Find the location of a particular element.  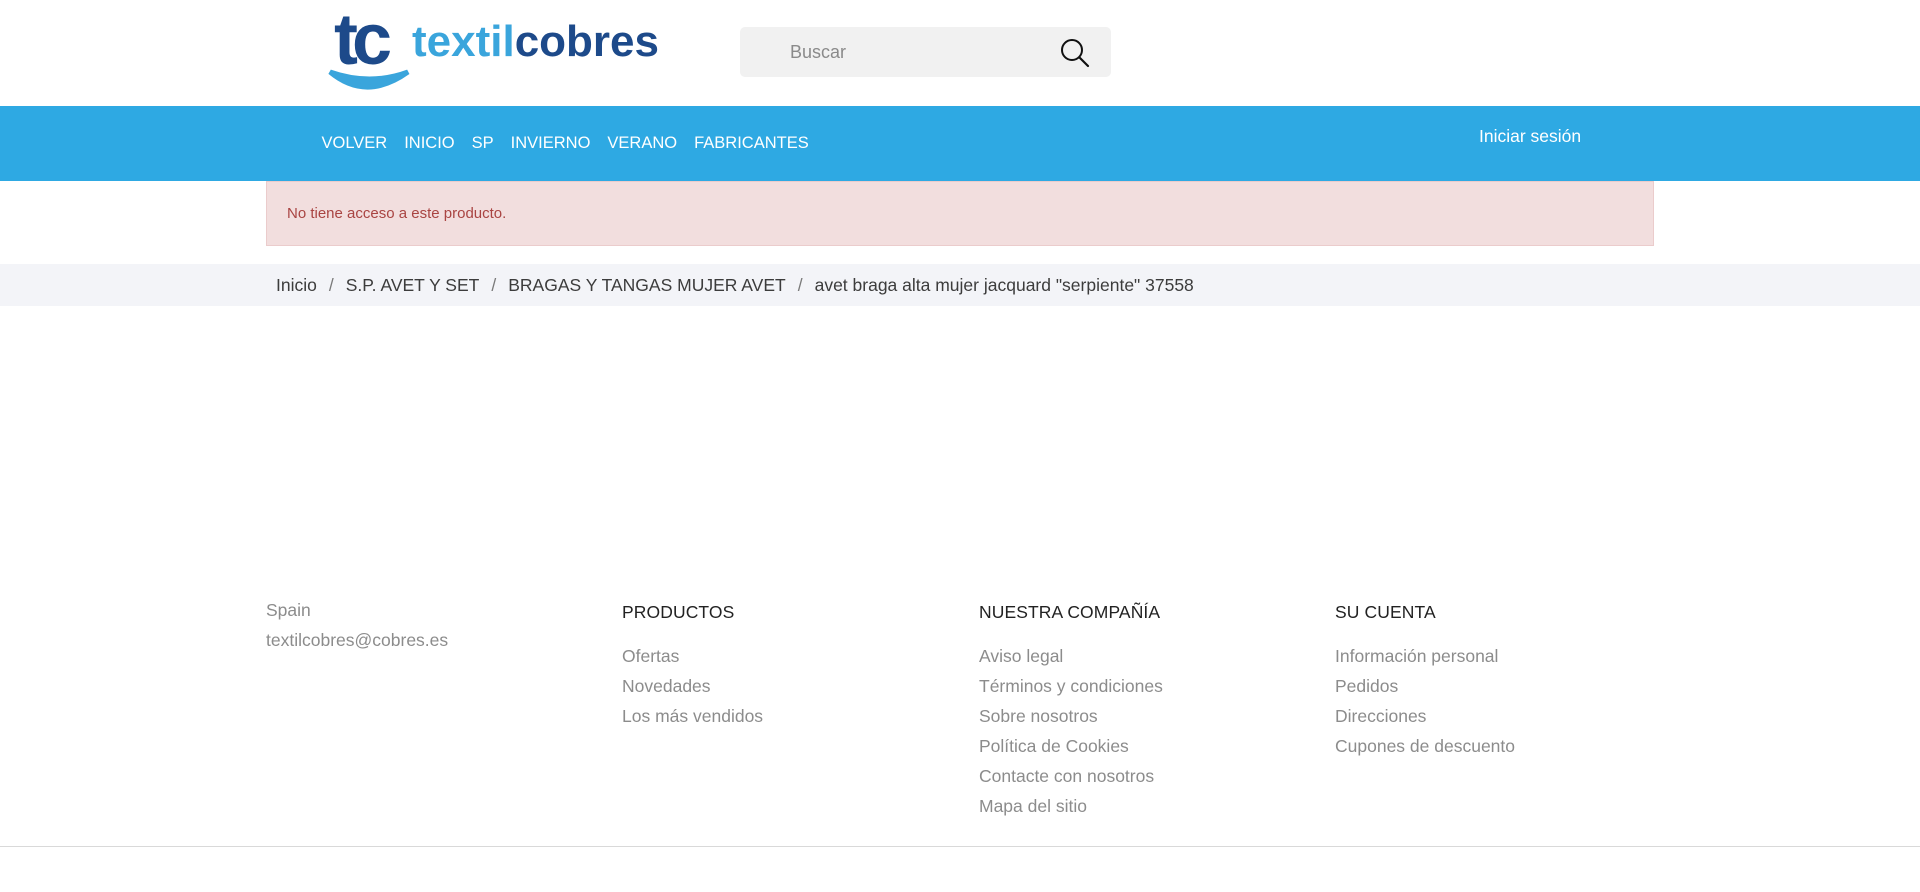

logo-text-light: textil is located at coordinates (463, 41).